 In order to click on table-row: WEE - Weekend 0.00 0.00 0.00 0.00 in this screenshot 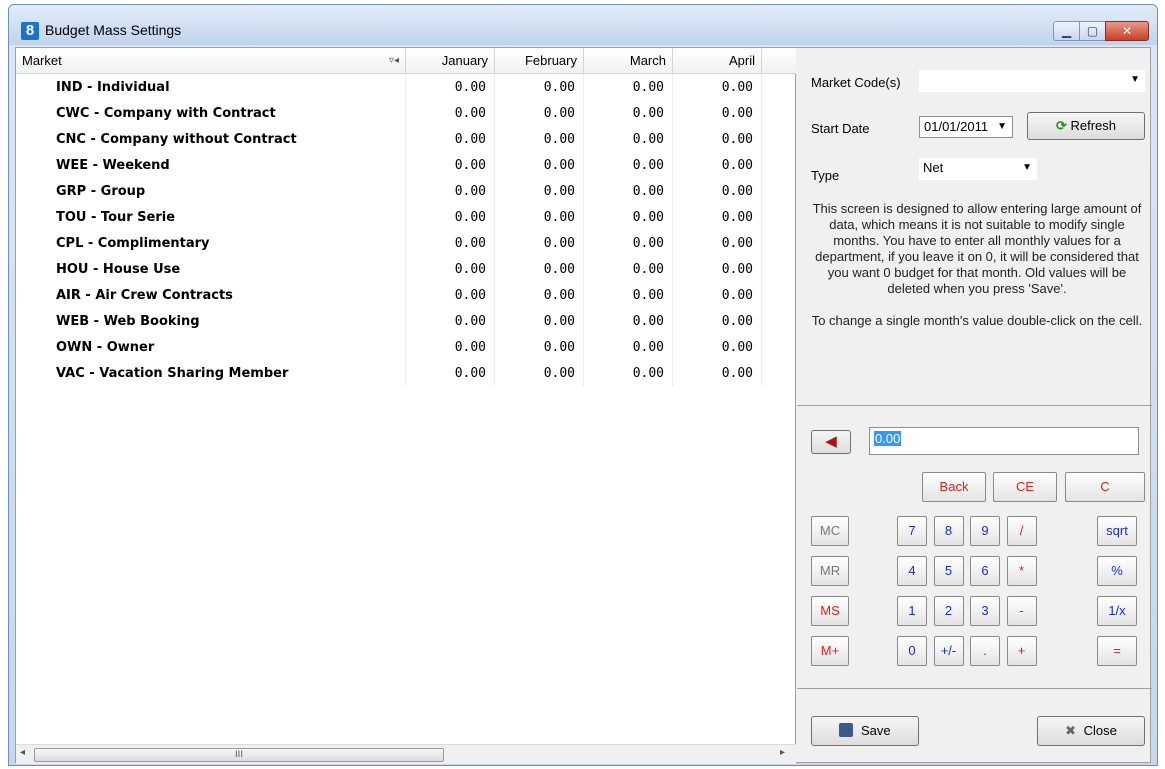, I will do `click(406, 165)`.